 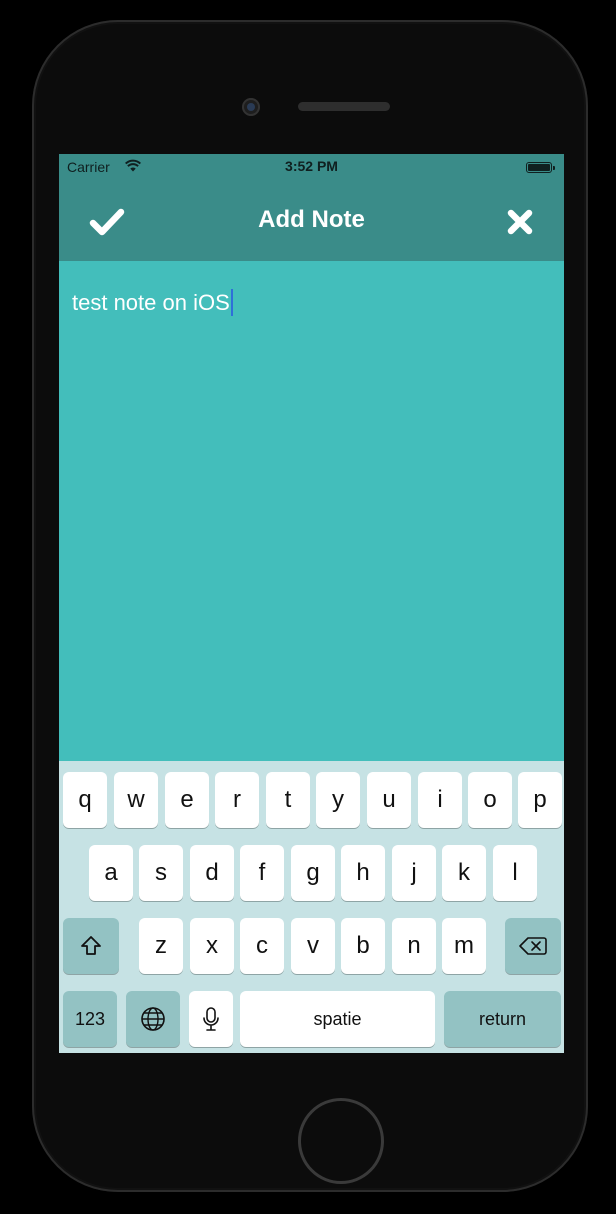 I want to click on status-bar: Carrier 3:52 PM, so click(x=311, y=167).